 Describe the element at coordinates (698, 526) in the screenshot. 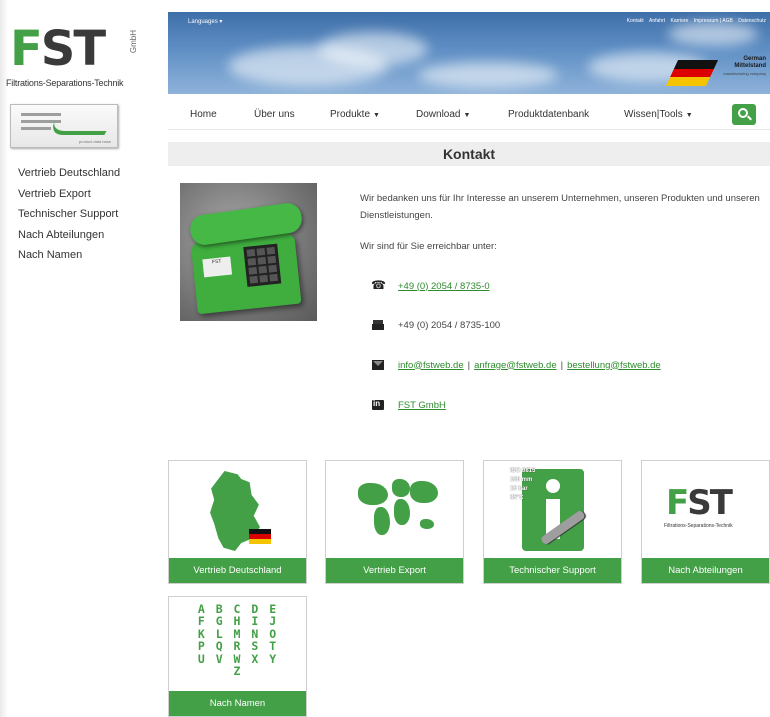

I see `mini-logo-tagline: Filtrations-Separations-Technik` at that location.